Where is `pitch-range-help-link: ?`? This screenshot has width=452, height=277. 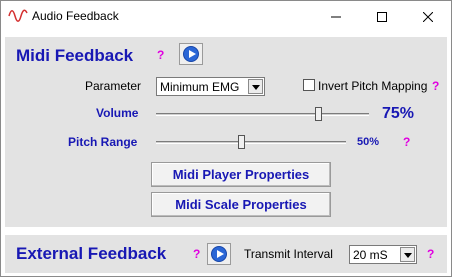
pitch-range-help-link: ? is located at coordinates (406, 142).